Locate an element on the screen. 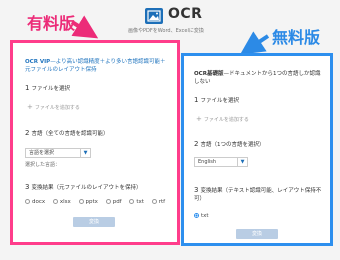 This screenshot has height=260, width=340. free-card-title: OCR基礎版—ドキュメントから1つの言語しか認識しない is located at coordinates (259, 78).